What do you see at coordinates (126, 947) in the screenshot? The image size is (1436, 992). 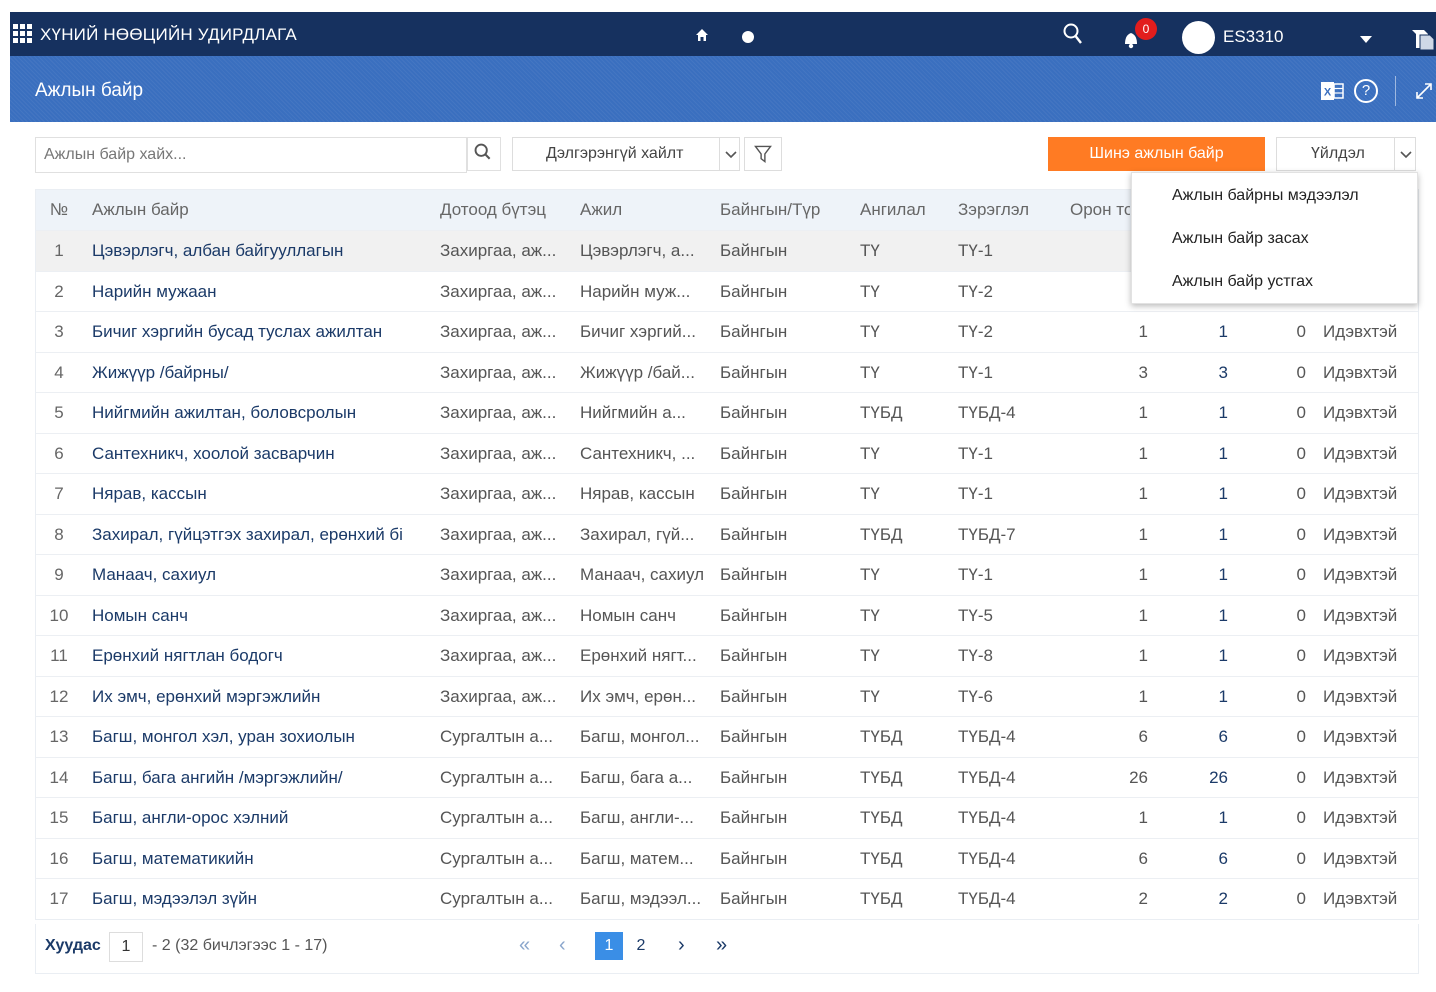 I see `page-number-input: 1` at bounding box center [126, 947].